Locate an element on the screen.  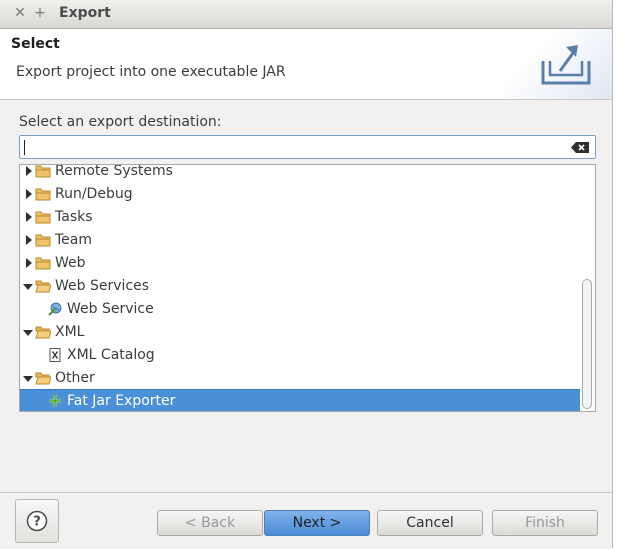
tree-item-web-service: Web Service is located at coordinates (300, 309).